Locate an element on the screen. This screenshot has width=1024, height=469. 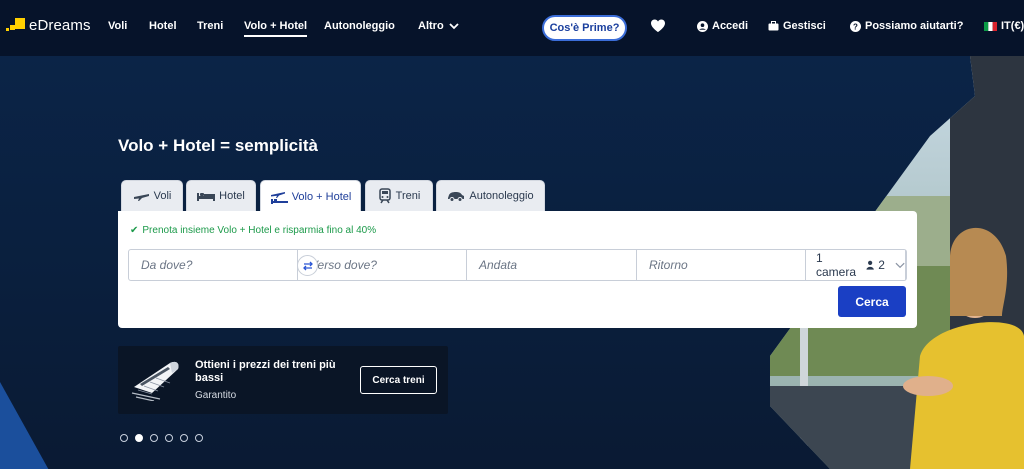
search-trains-button: Cerca treni is located at coordinates (398, 380).